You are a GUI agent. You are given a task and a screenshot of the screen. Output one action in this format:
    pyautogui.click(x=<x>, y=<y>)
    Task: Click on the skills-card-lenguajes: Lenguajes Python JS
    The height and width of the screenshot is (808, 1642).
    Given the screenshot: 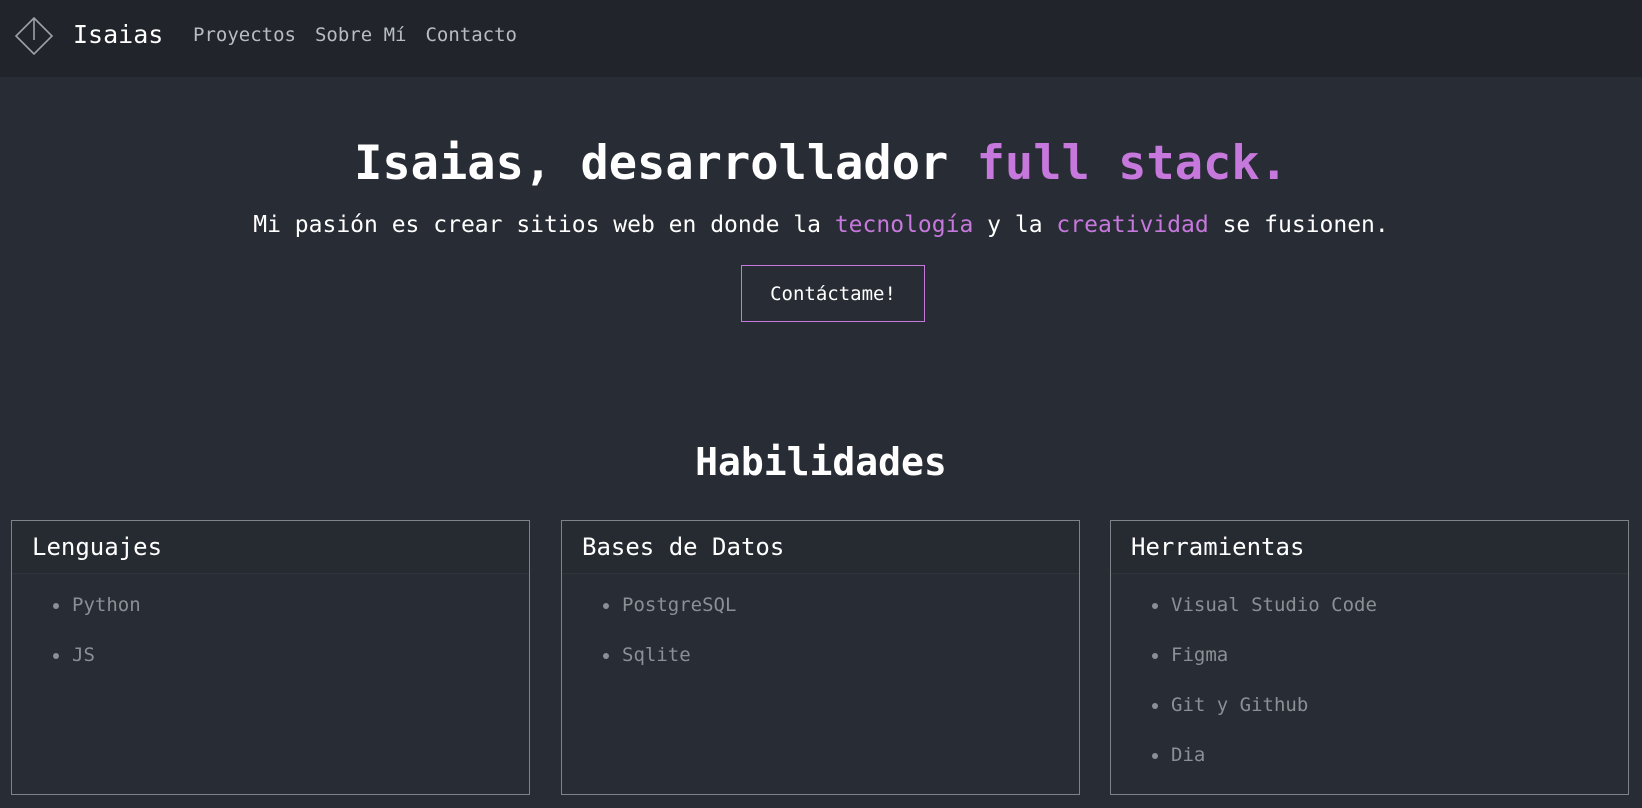 What is the action you would take?
    pyautogui.click(x=270, y=657)
    